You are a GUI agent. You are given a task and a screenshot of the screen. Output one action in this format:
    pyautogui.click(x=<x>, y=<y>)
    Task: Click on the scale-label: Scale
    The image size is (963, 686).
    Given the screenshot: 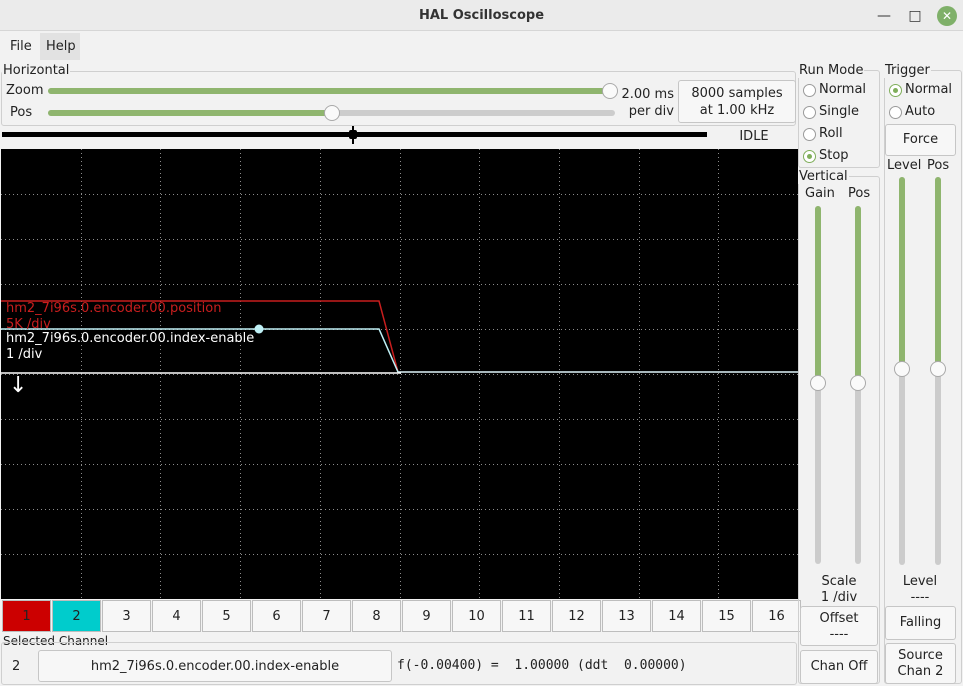 What is the action you would take?
    pyautogui.click(x=839, y=581)
    